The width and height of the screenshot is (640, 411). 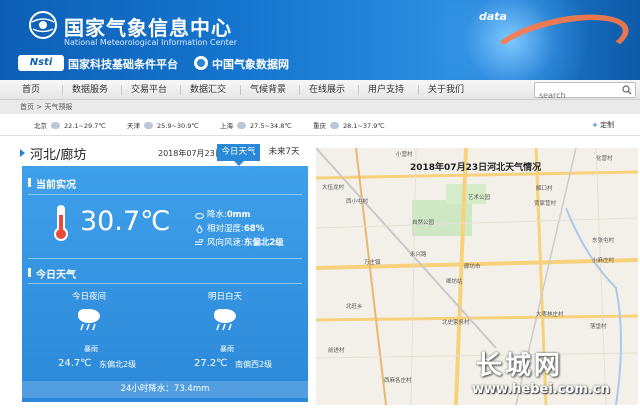 I want to click on city-name: 天津, so click(x=133, y=126).